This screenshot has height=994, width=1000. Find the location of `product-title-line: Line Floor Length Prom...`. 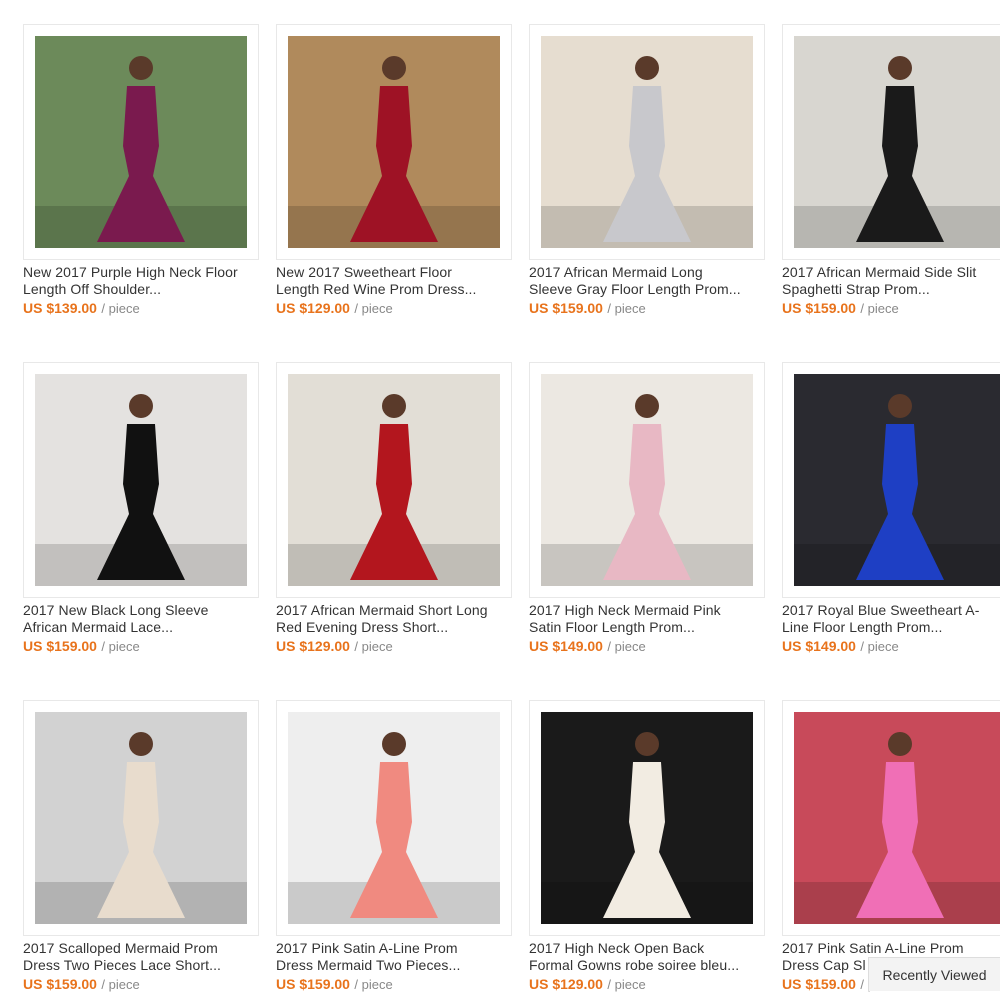

product-title-line: Line Floor Length Prom... is located at coordinates (891, 627).